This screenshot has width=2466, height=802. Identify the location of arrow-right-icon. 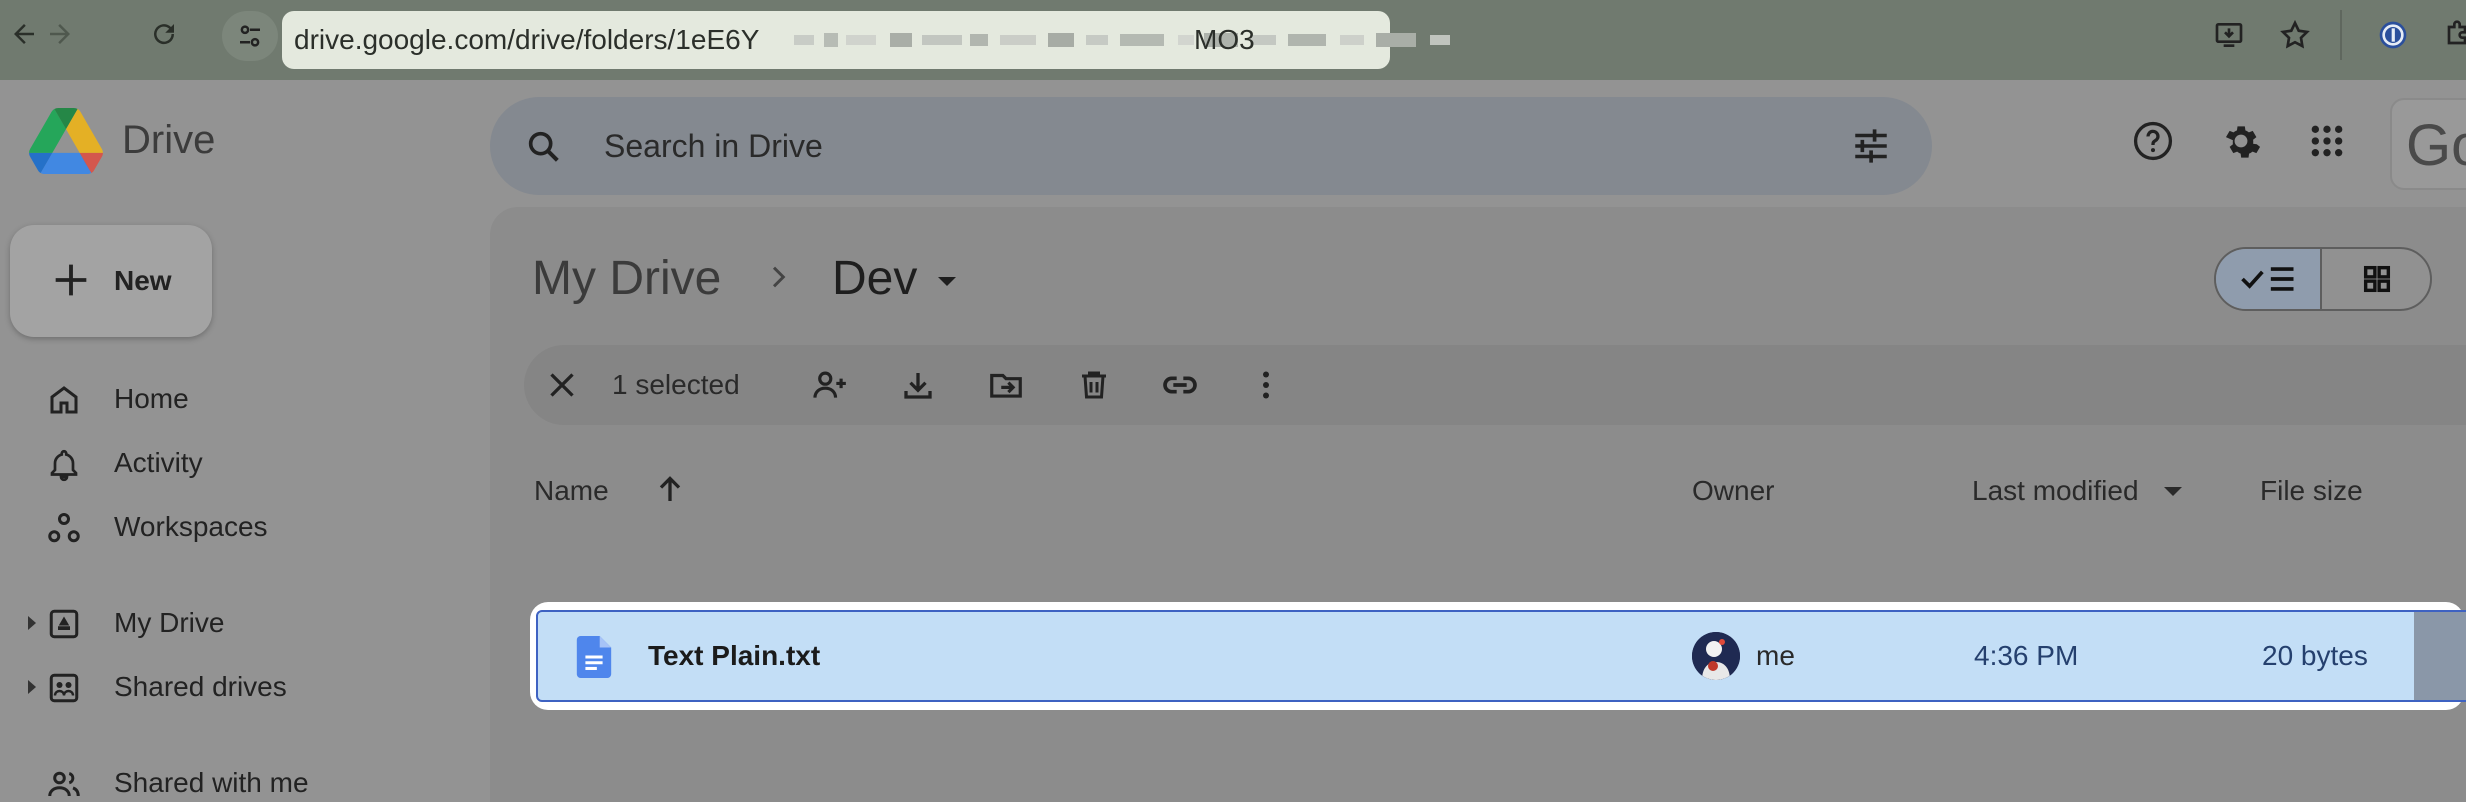
(60, 34).